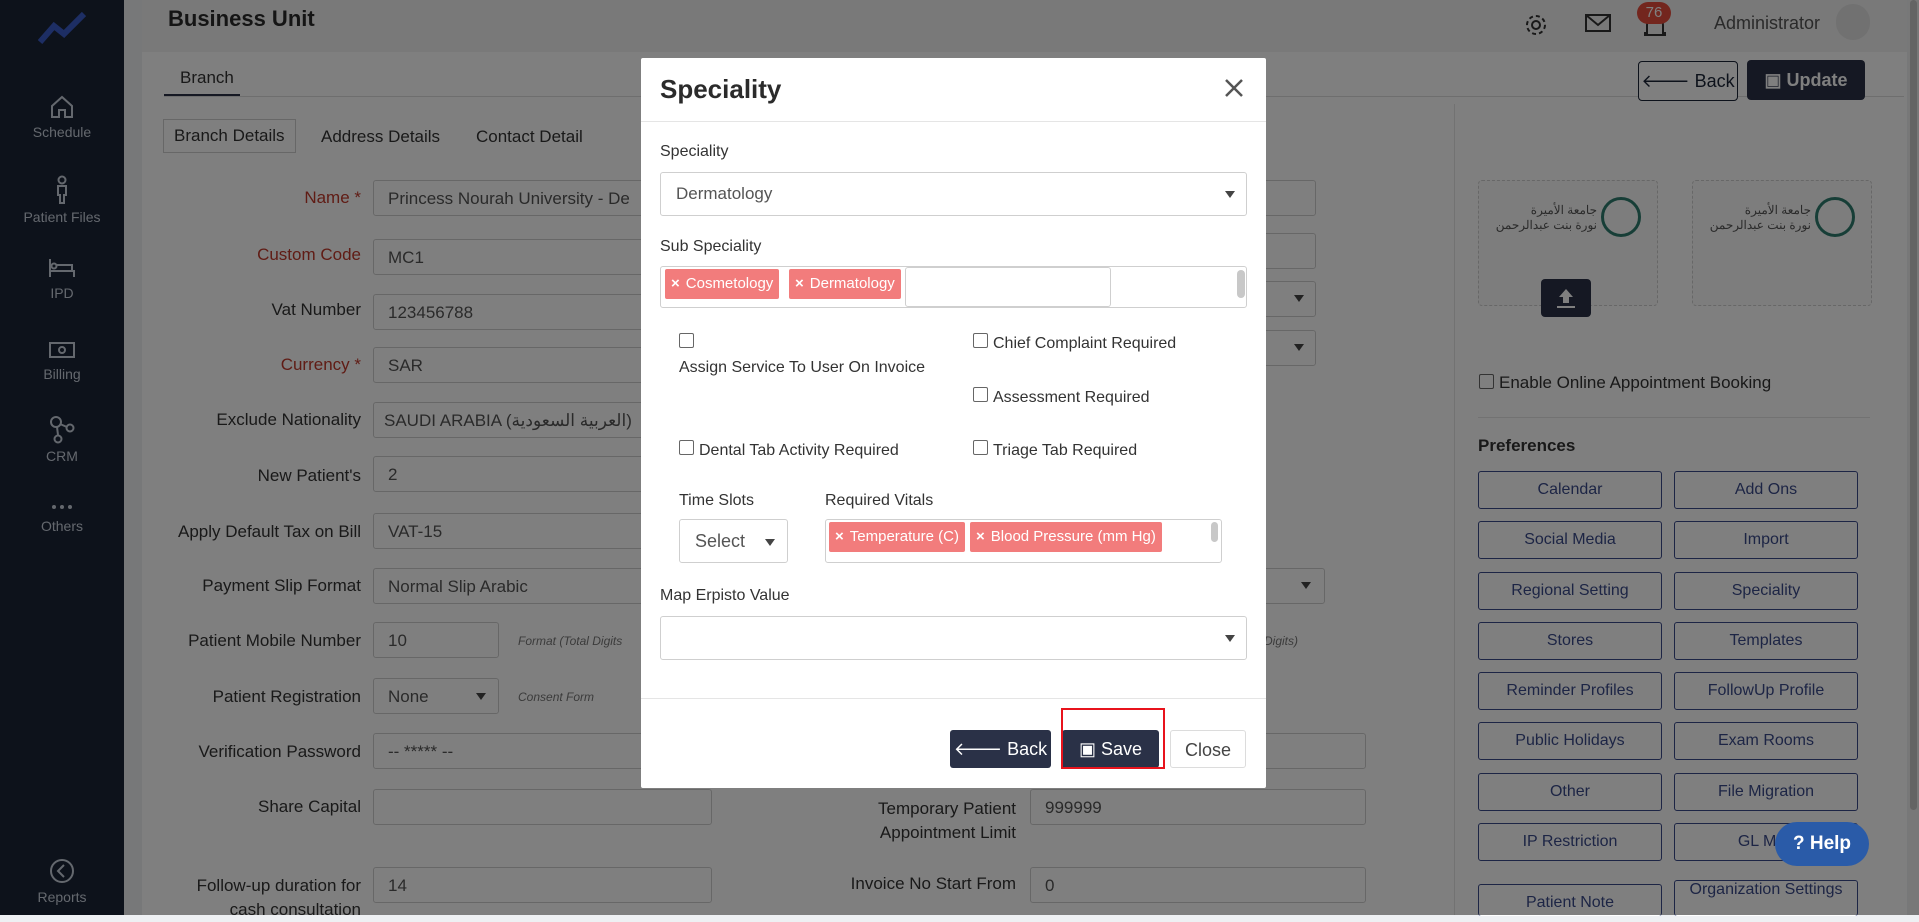 The width and height of the screenshot is (1919, 922). Describe the element at coordinates (1822, 844) in the screenshot. I see `help-button: ? Help` at that location.